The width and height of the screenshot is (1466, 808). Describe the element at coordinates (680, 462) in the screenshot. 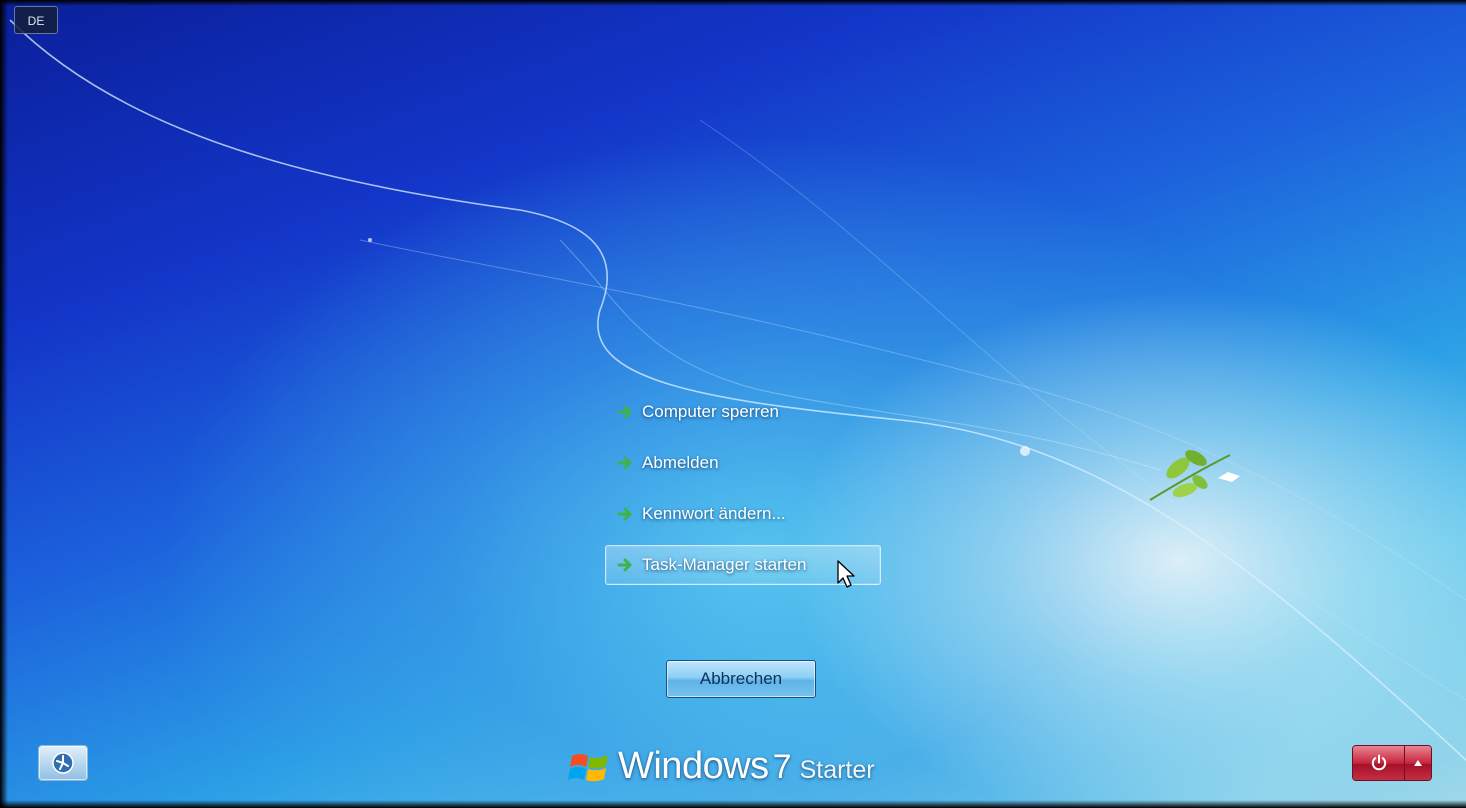

I see `menu-item-label: Abmelden` at that location.